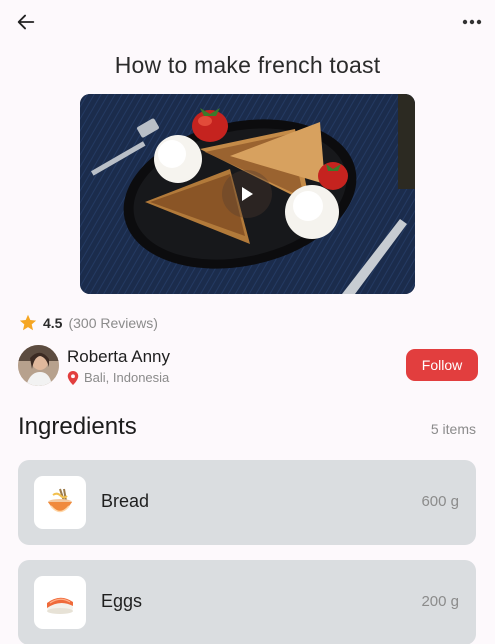 Image resolution: width=495 pixels, height=644 pixels. What do you see at coordinates (247, 502) in the screenshot?
I see `ingredient-item: Bread 600 g` at bounding box center [247, 502].